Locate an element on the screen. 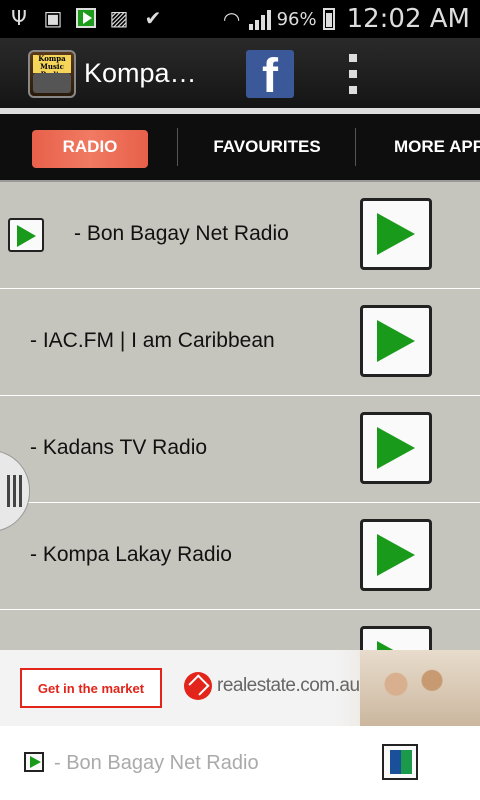 This screenshot has height=800, width=480. now-playing-icon is located at coordinates (34, 762).